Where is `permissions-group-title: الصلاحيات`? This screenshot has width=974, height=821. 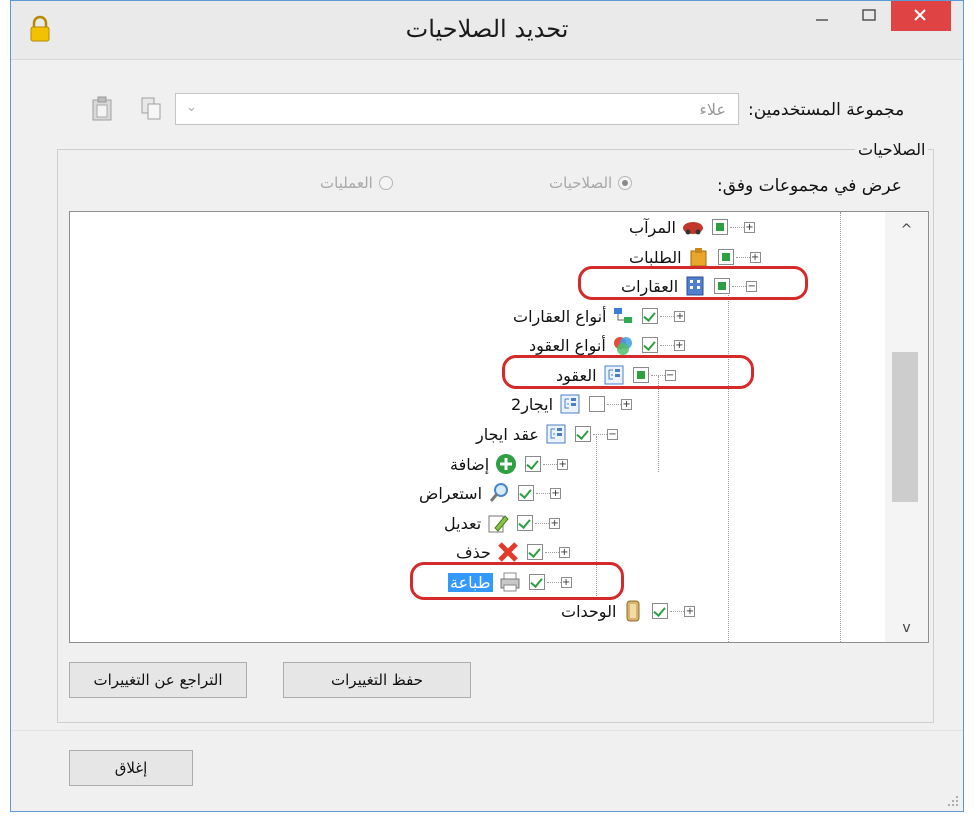
permissions-group-title: الصلاحيات is located at coordinates (892, 149).